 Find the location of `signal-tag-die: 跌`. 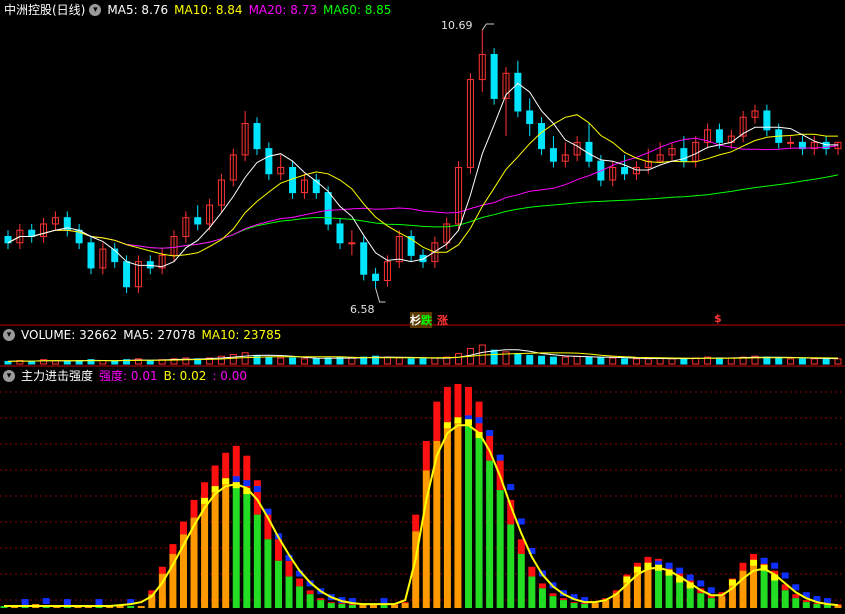

signal-tag-die: 跌 is located at coordinates (426, 320).